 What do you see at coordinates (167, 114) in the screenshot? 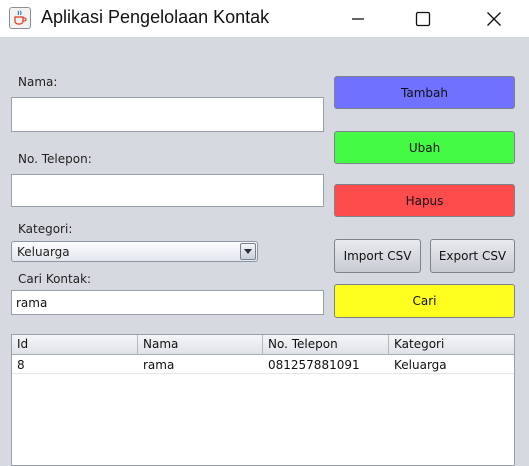
I see `nama-field` at bounding box center [167, 114].